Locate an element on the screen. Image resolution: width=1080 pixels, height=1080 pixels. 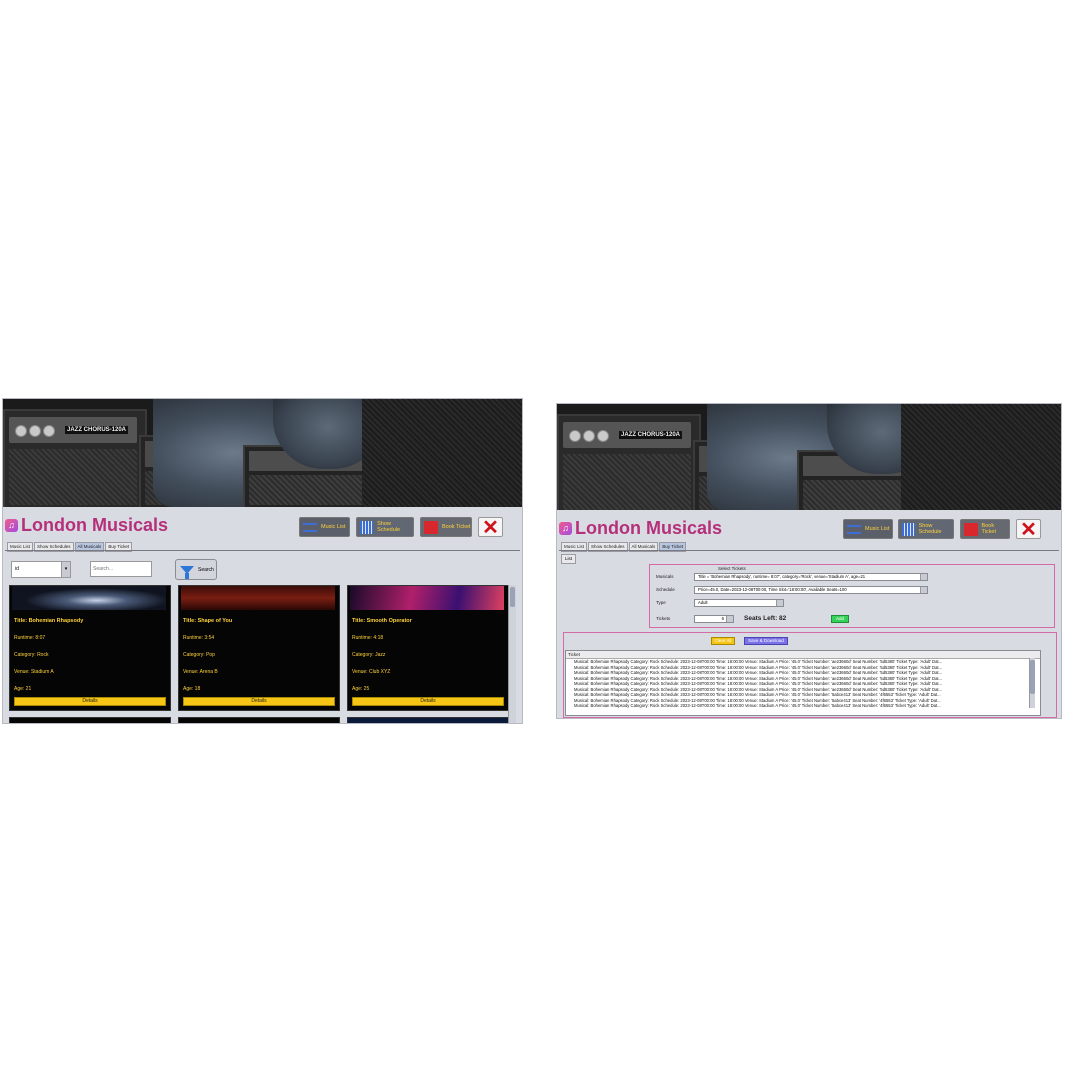
filter-field-select: id ▾ is located at coordinates (41, 569).